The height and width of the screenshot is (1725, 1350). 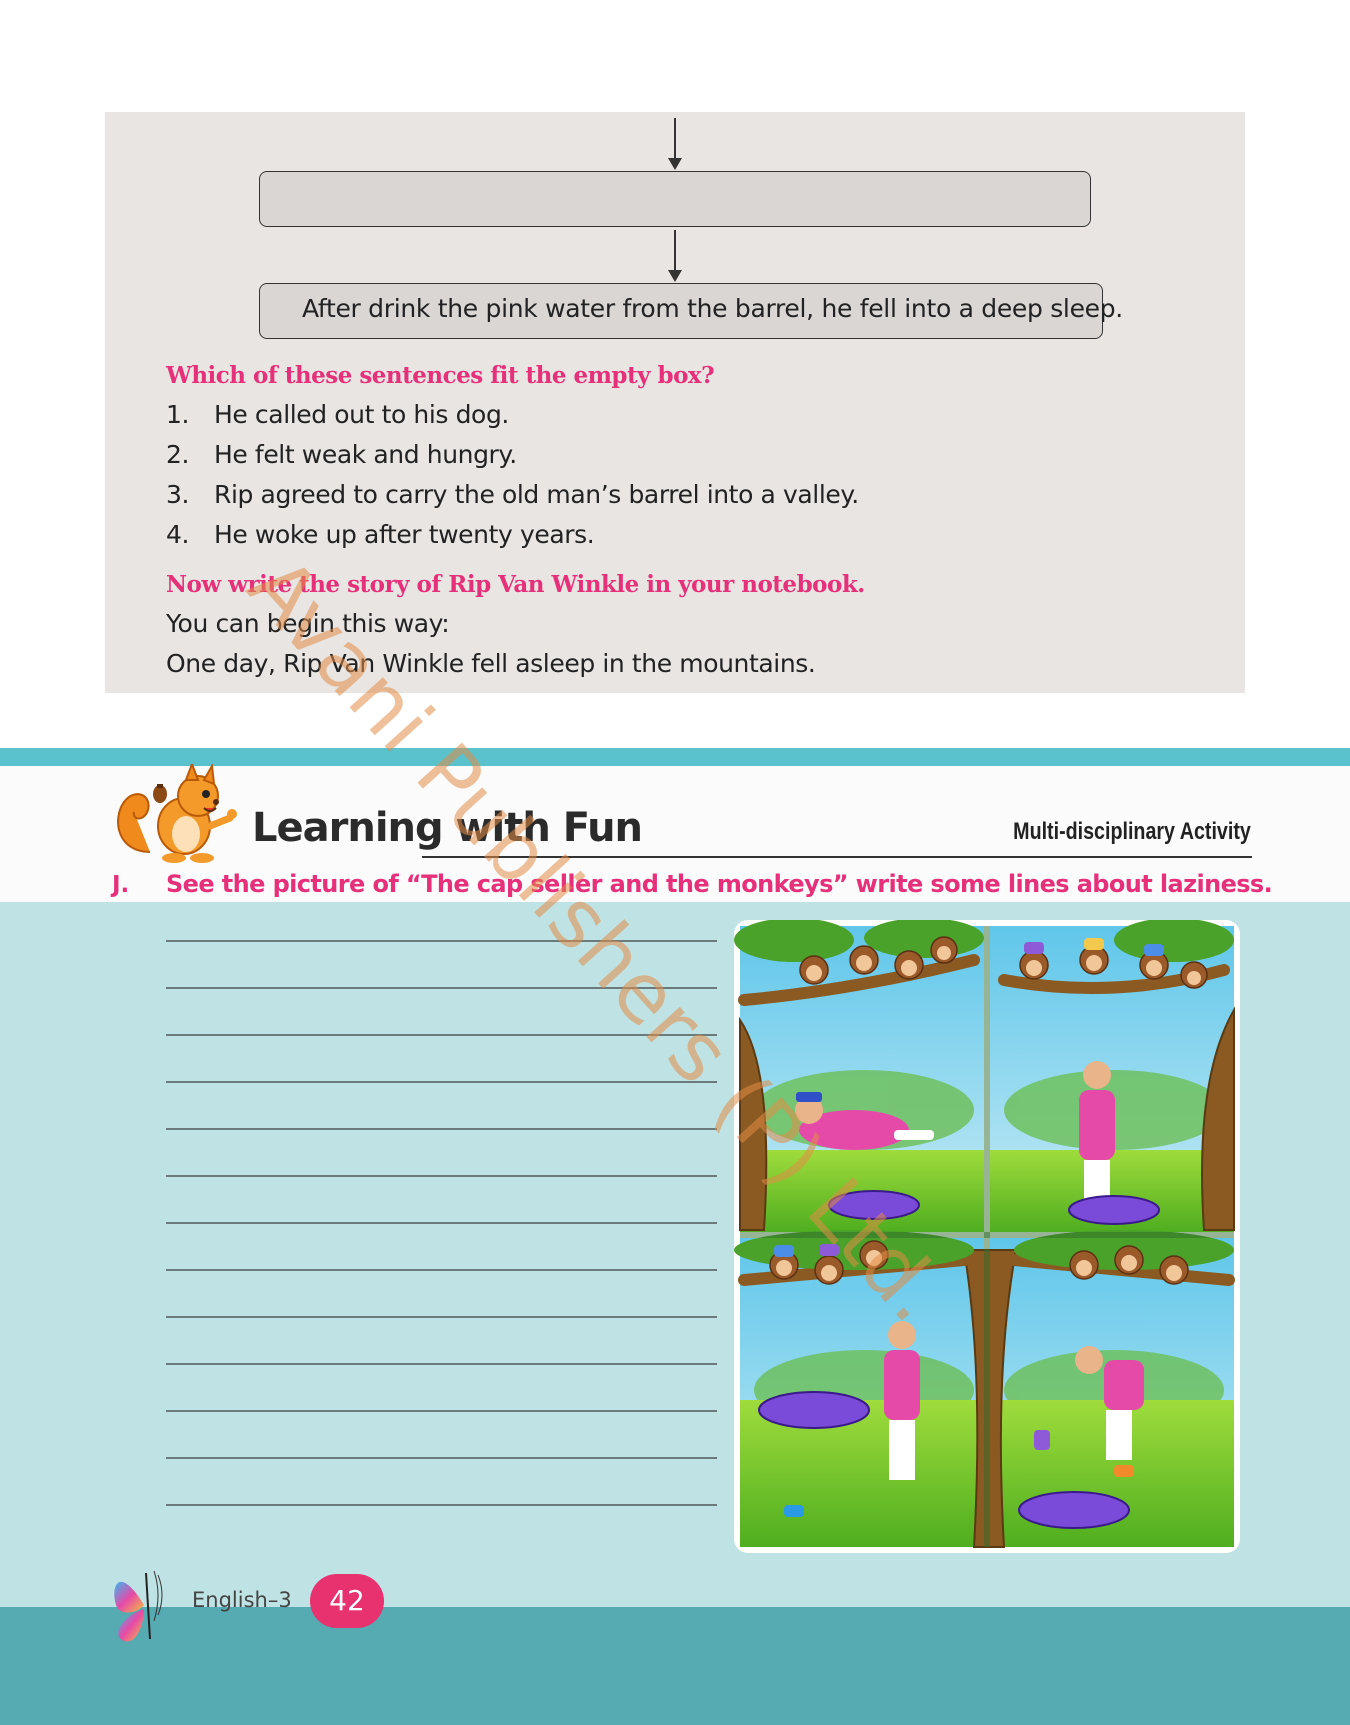 I want to click on section-title: Learning with Fun, so click(x=447, y=828).